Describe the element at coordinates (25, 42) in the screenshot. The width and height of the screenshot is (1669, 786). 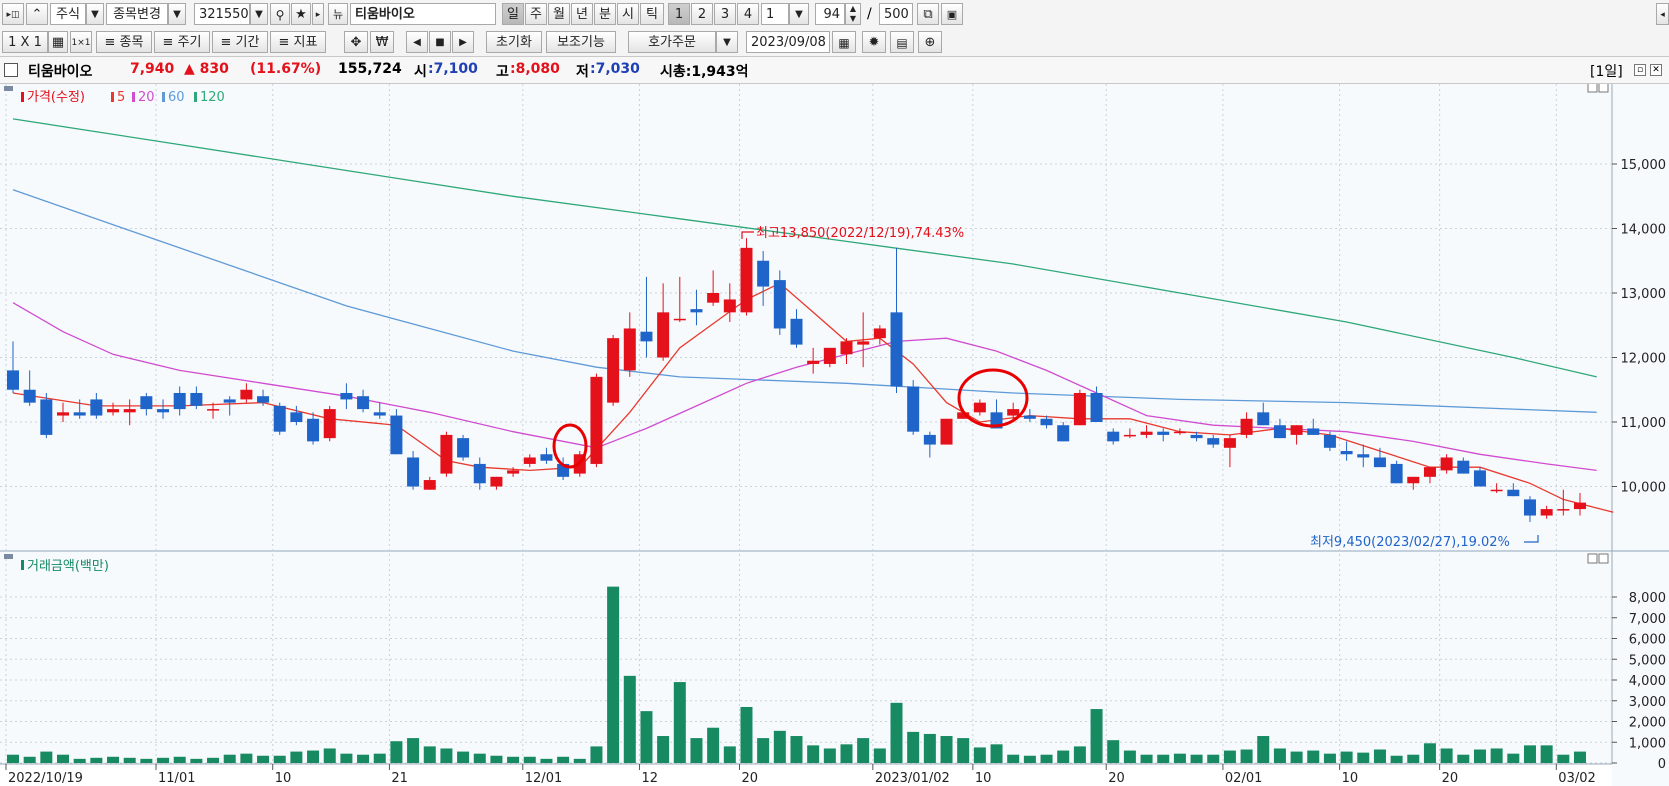
I see `layout-button: 1 X 1` at that location.